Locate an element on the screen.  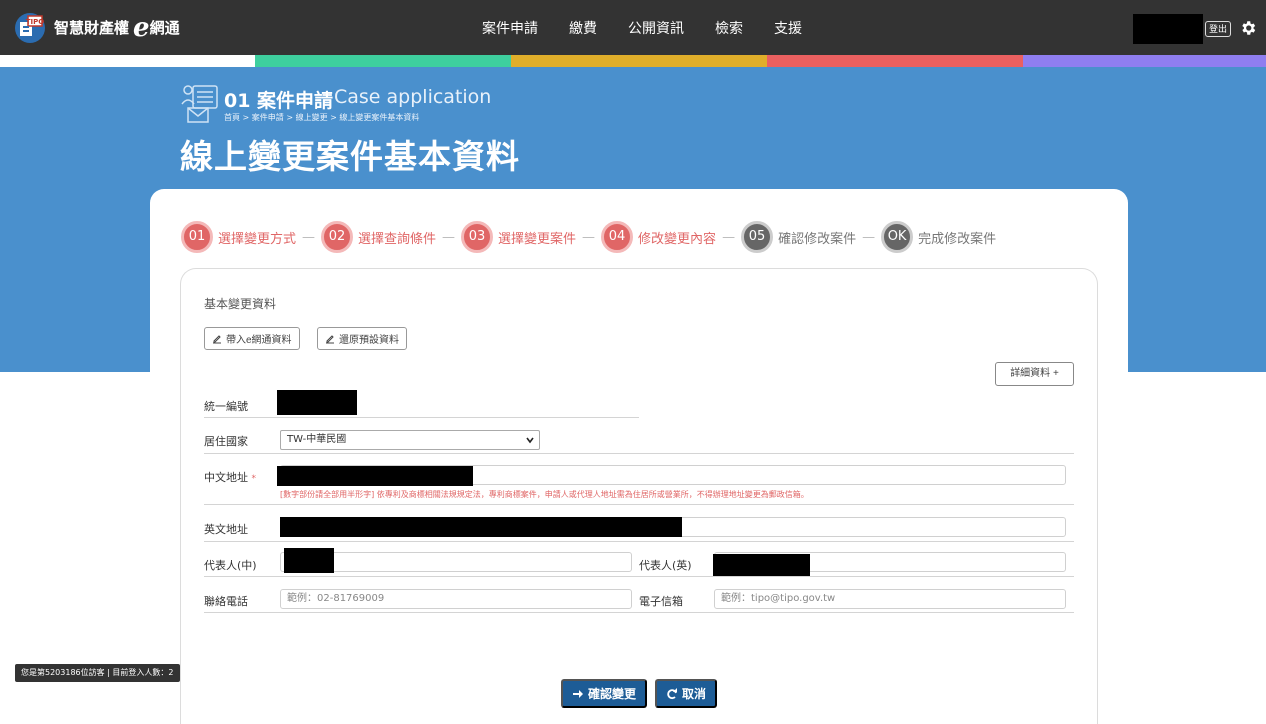
logo-suffix: 網通 is located at coordinates (165, 28).